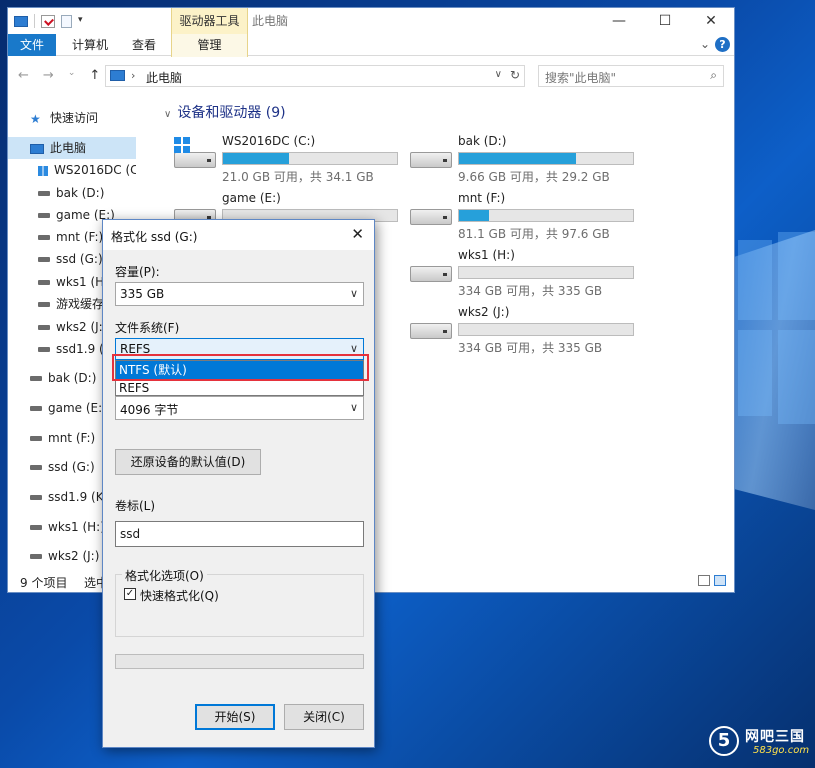  What do you see at coordinates (48, 75) in the screenshot?
I see `forward-arrow-icon: →` at bounding box center [48, 75].